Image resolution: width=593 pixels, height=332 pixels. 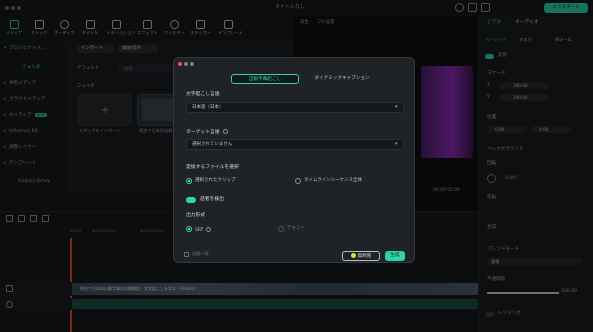 What do you see at coordinates (298, 181) in the screenshot?
I see `radio-whole-timeline` at bounding box center [298, 181].